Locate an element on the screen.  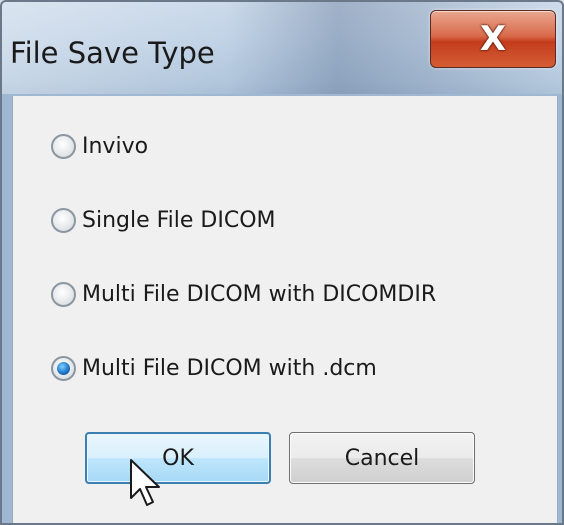
option-label: Invivo is located at coordinates (115, 146).